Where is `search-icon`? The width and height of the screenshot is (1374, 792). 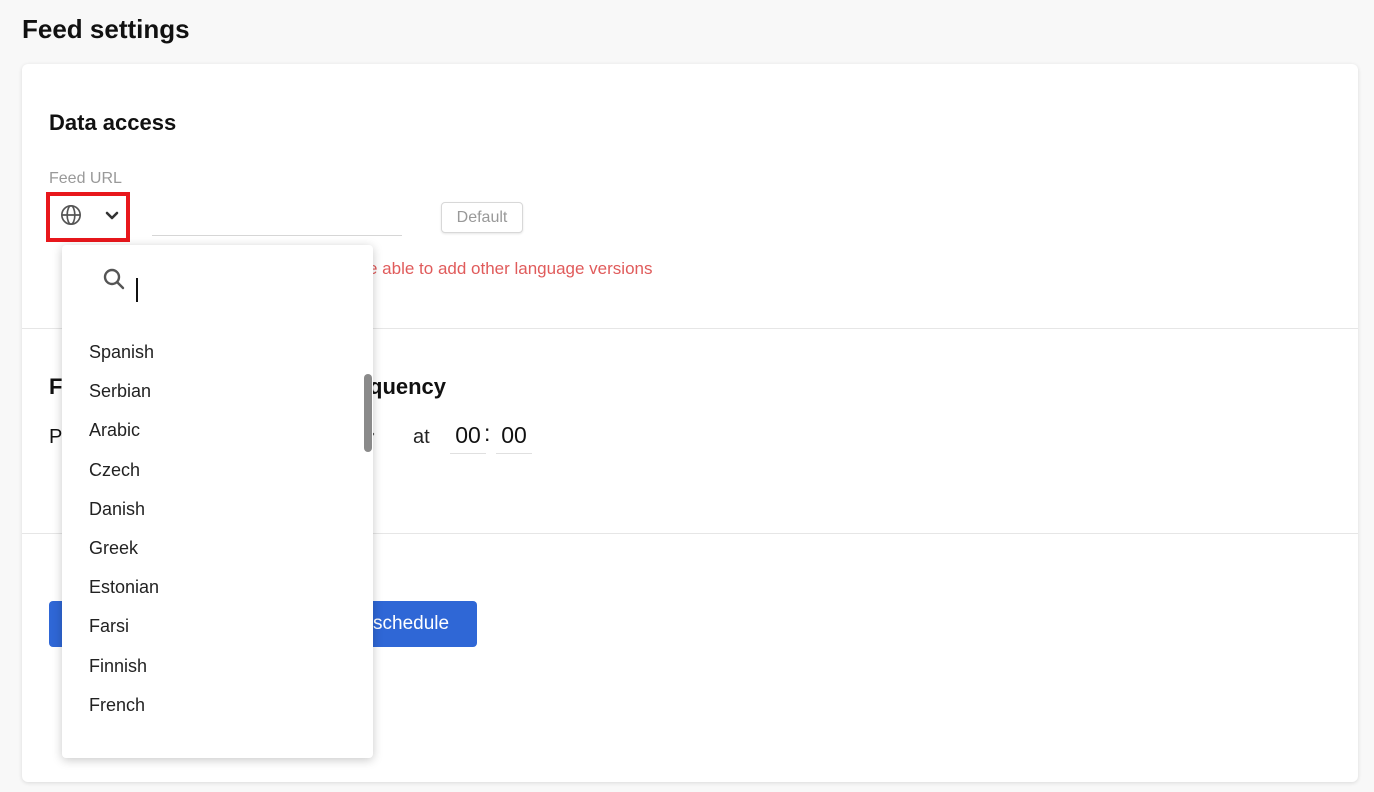
search-icon is located at coordinates (114, 281).